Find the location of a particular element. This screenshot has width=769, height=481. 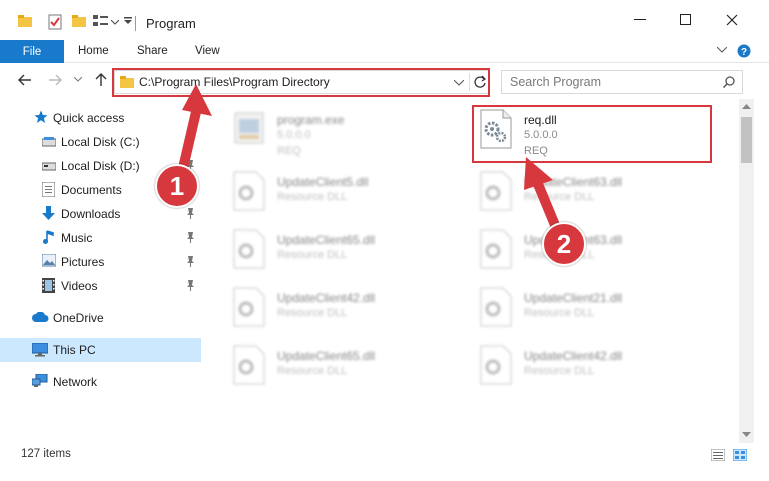

ribbon-tabs: File Home Share View ? is located at coordinates (384, 51).